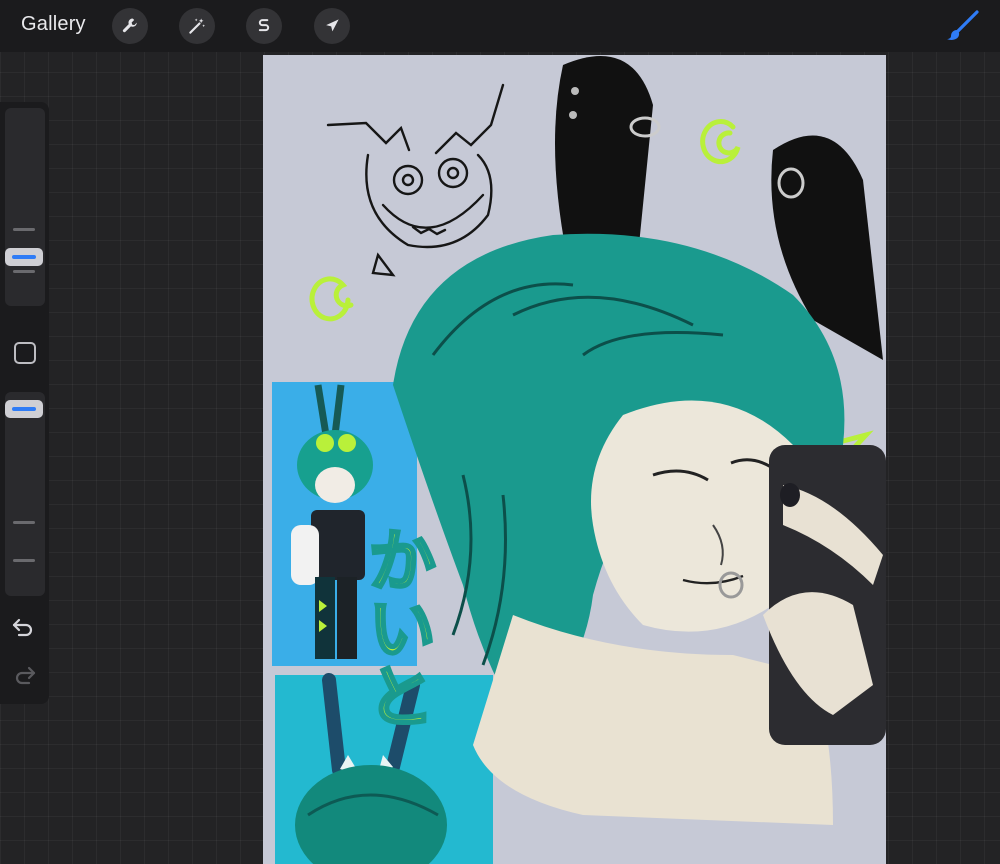 The width and height of the screenshot is (1000, 864). I want to click on magic-wand-icon, so click(197, 26).